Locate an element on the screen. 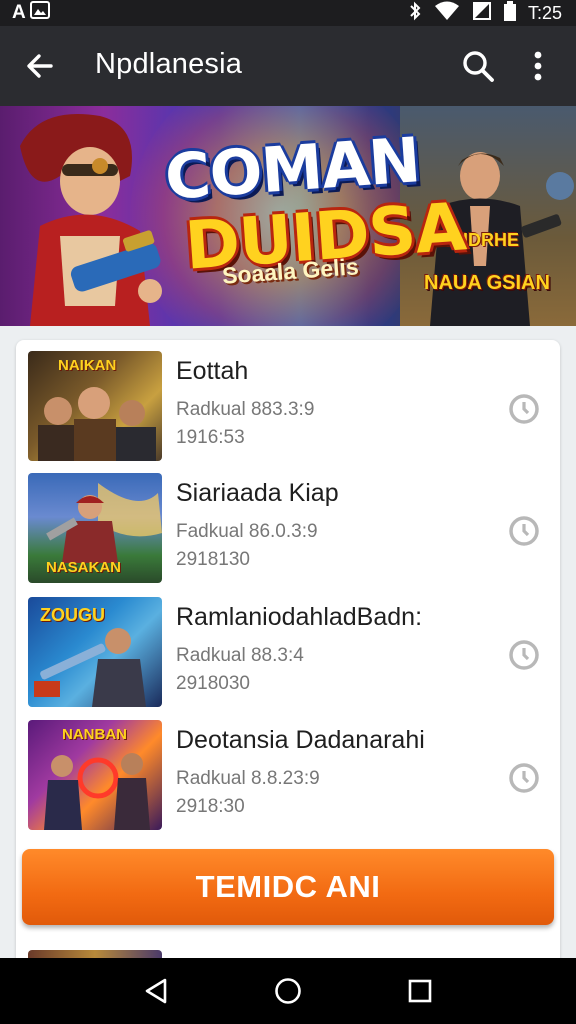  status-bar: A T:25 is located at coordinates (288, 13).